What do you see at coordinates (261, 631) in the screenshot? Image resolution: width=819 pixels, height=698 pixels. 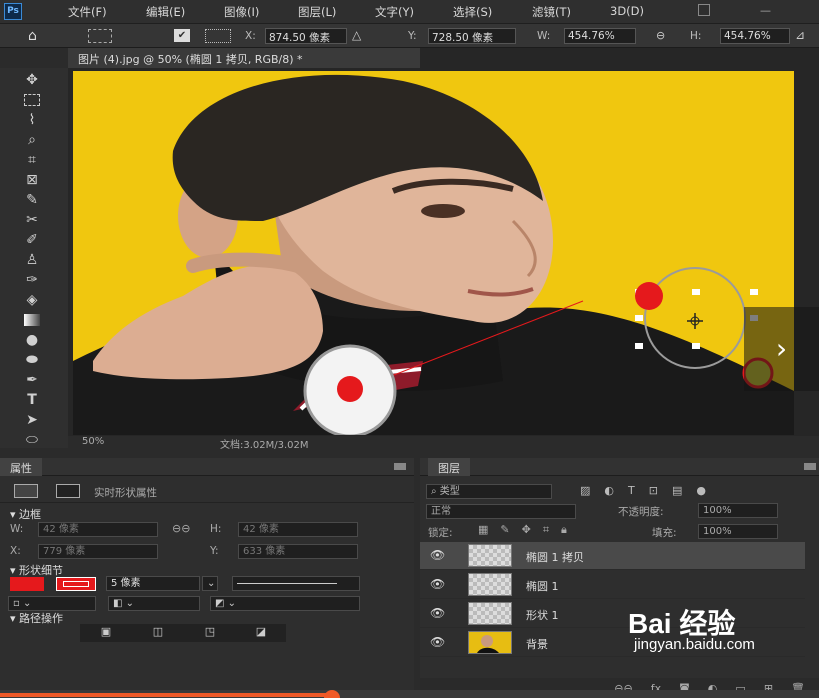 I see `exclude-shapes-icon: ◪` at bounding box center [261, 631].